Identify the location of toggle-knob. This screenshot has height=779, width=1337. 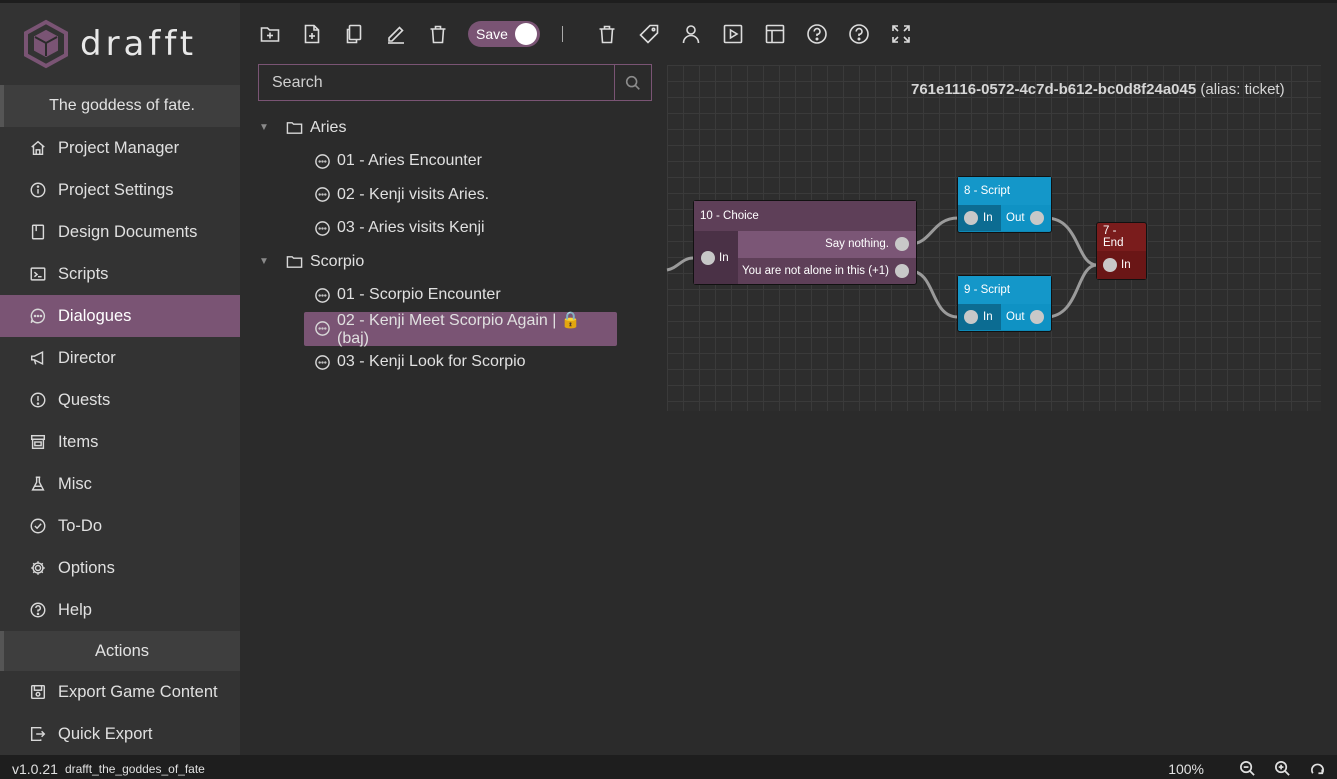
(526, 34).